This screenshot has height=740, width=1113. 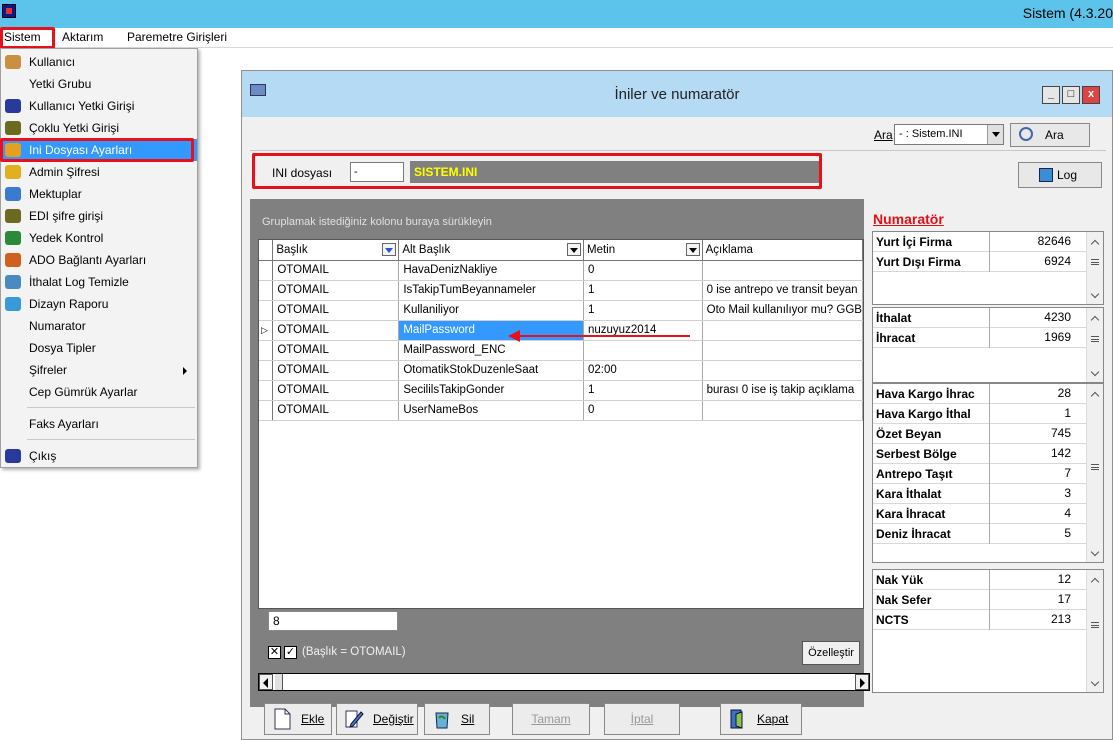 I want to click on menu-item-17: Çıkış, so click(x=99, y=456).